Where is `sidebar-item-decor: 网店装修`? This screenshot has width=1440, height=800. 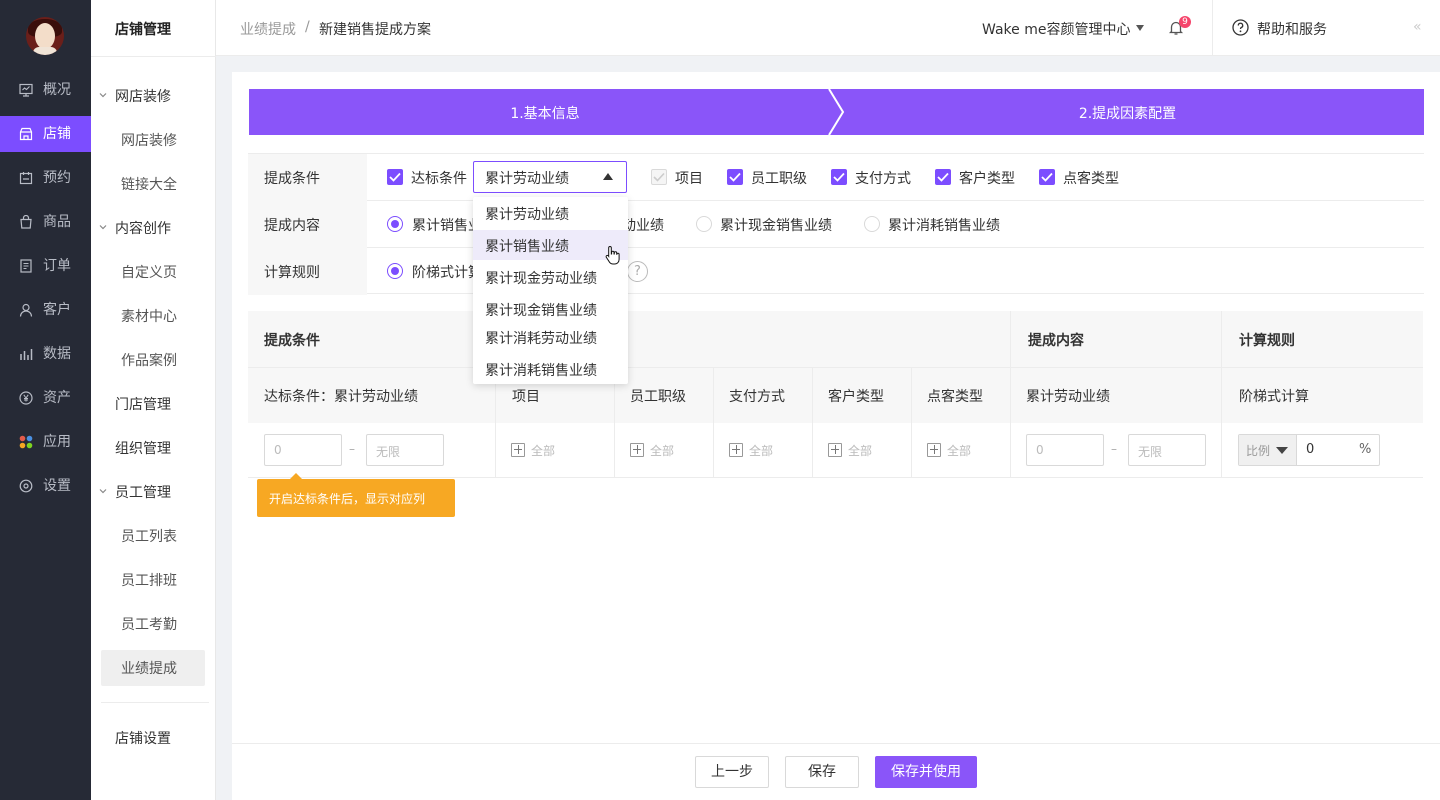 sidebar-item-decor: 网店装修 is located at coordinates (149, 140).